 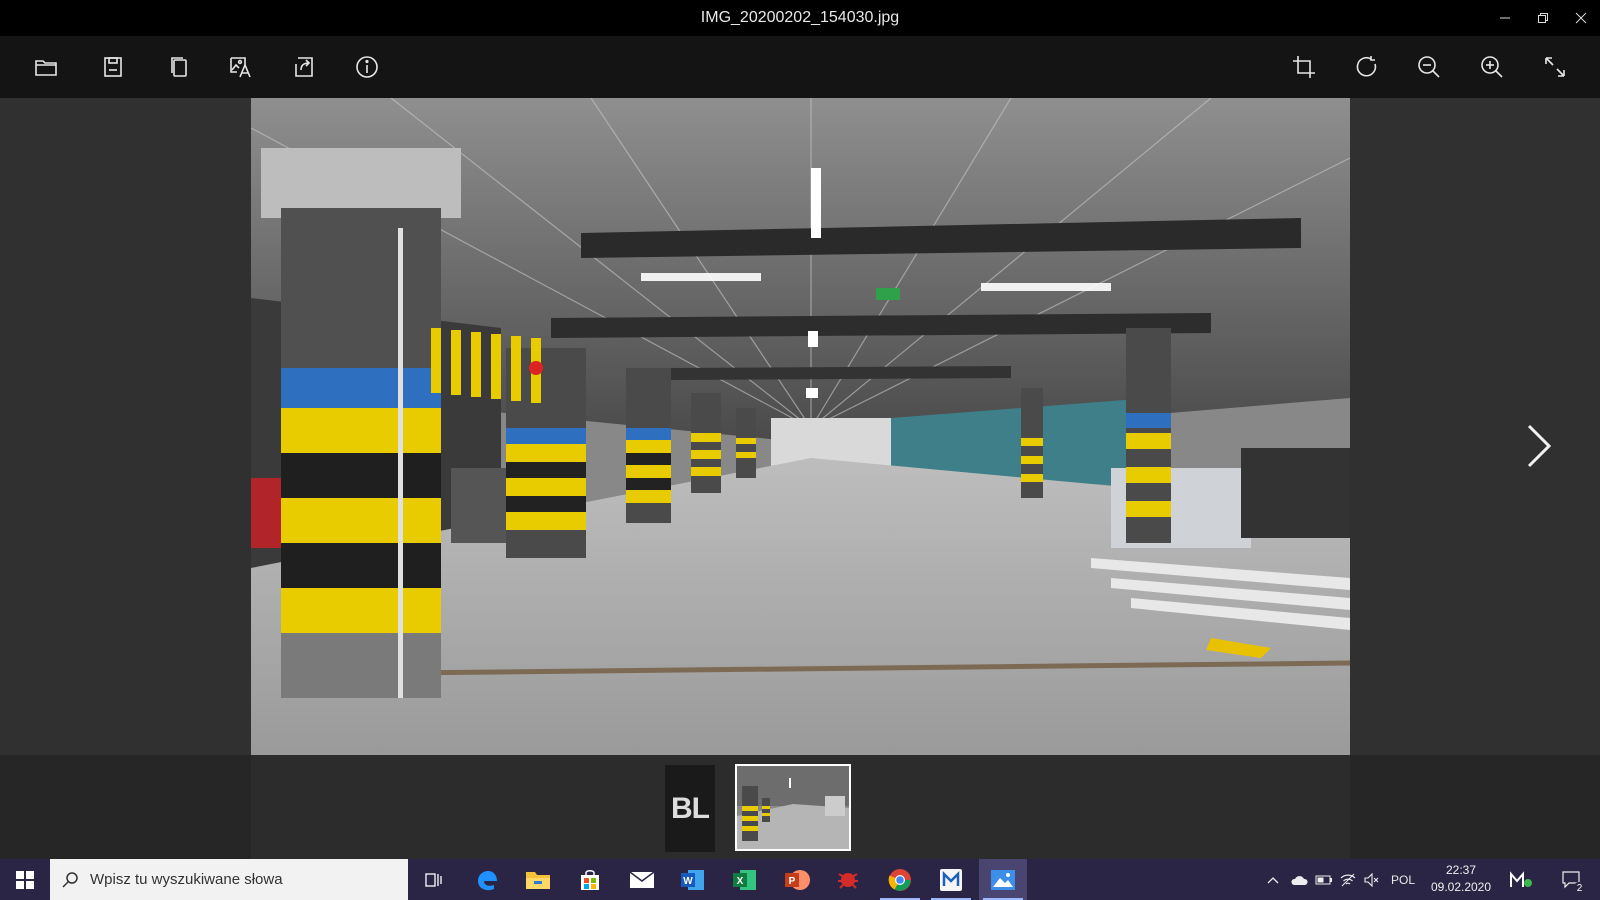 I want to click on wifi-icon, so click(x=1348, y=879).